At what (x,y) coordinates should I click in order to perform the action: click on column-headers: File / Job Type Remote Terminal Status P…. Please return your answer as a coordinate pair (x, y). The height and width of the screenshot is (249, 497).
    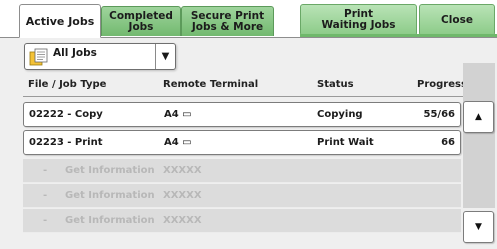
    Looking at the image, I should click on (248, 86).